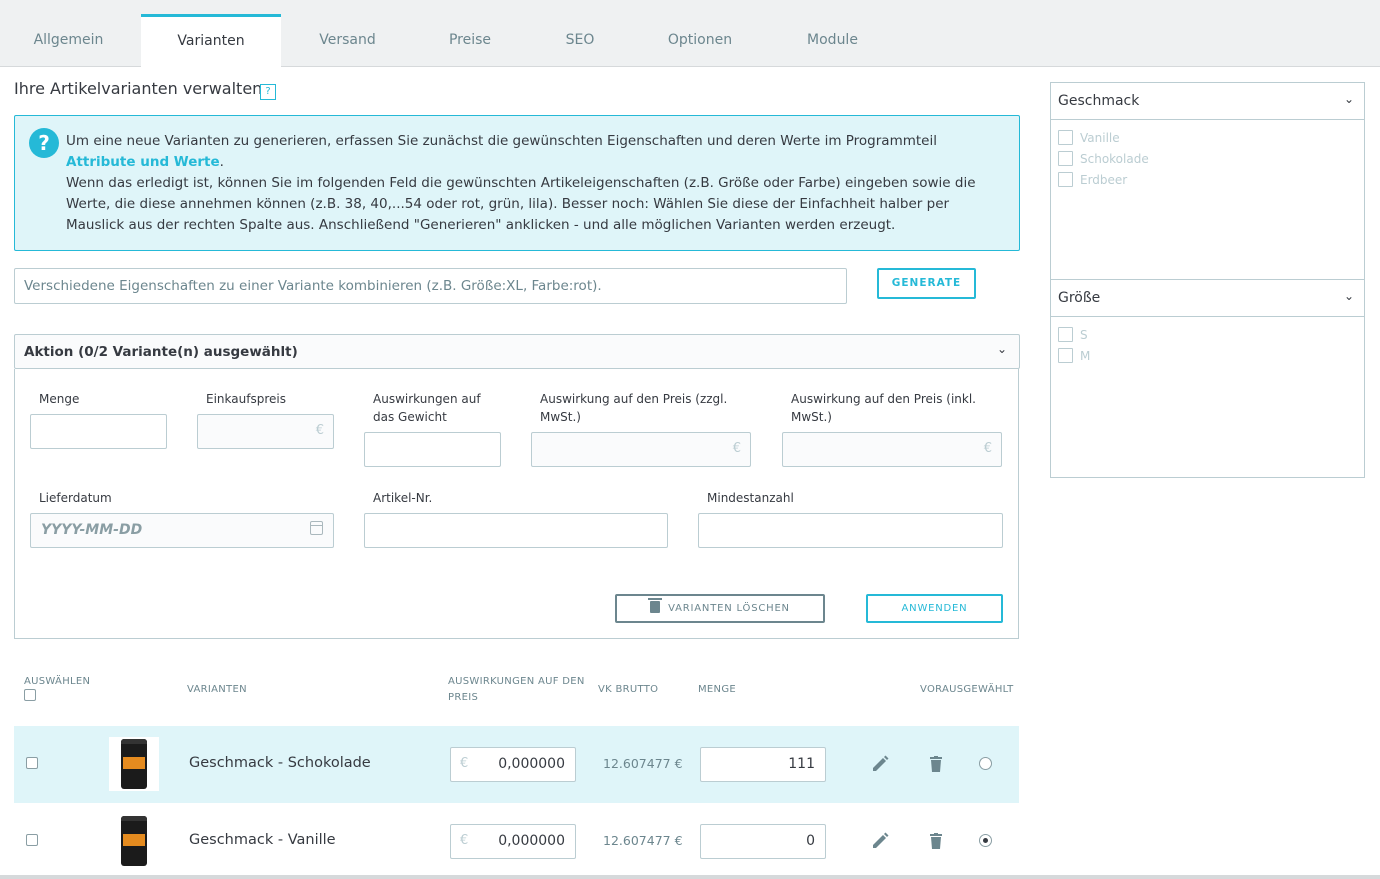 The image size is (1380, 879). Describe the element at coordinates (763, 841) in the screenshot. I see `quantity-input: 0` at that location.